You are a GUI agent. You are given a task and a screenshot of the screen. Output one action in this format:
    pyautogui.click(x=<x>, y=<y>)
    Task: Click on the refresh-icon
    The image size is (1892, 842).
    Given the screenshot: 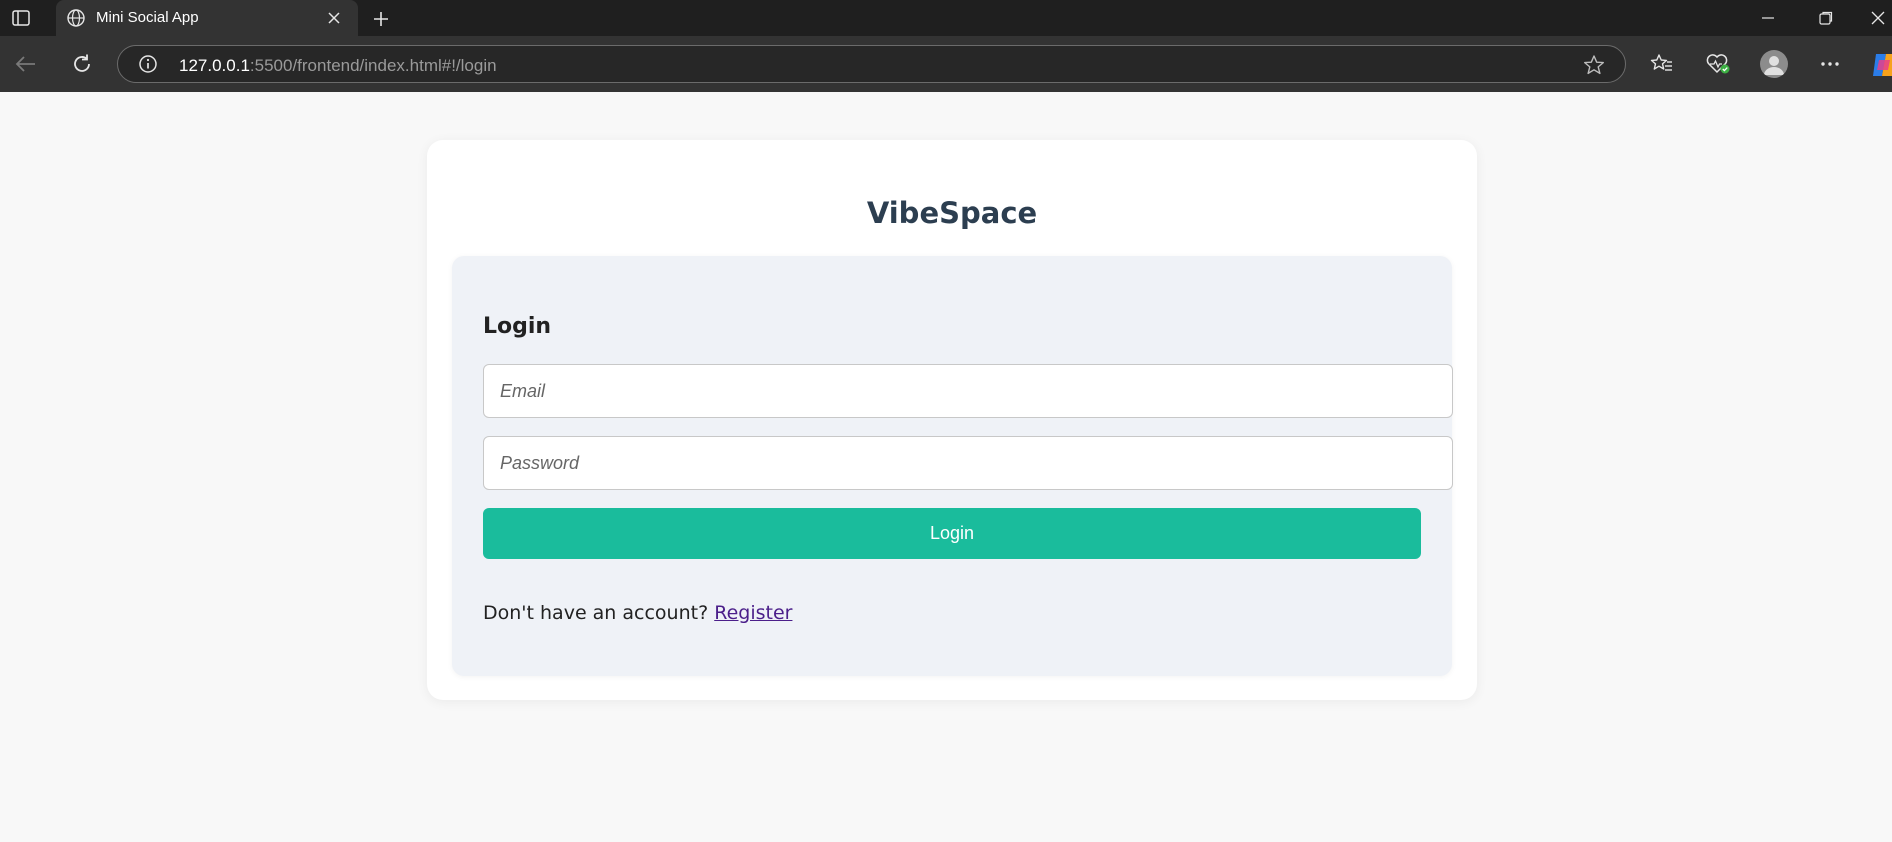 What is the action you would take?
    pyautogui.click(x=82, y=64)
    